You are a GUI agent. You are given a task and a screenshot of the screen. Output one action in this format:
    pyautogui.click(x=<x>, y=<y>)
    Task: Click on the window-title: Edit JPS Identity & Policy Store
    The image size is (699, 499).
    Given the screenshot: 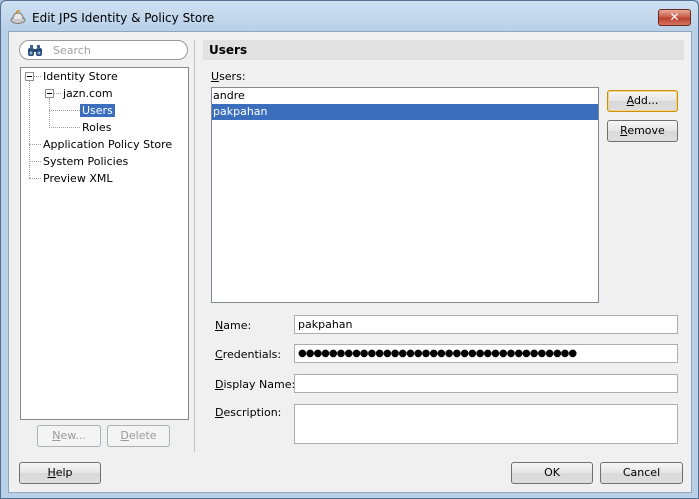 What is the action you would take?
    pyautogui.click(x=123, y=18)
    